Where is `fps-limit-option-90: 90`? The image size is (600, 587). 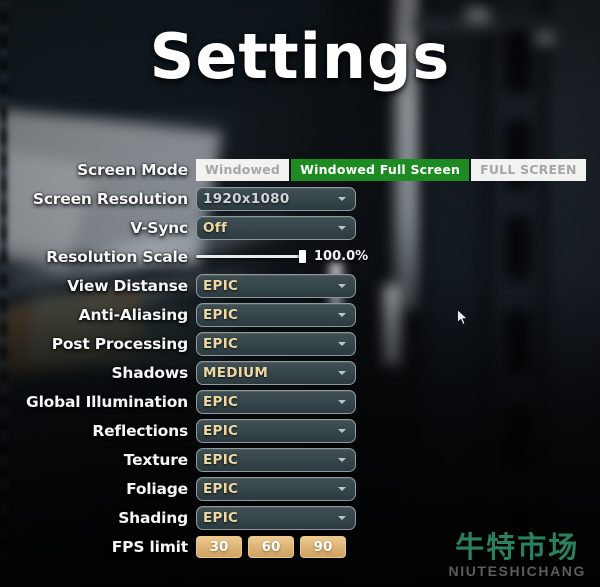 fps-limit-option-90: 90 is located at coordinates (323, 546).